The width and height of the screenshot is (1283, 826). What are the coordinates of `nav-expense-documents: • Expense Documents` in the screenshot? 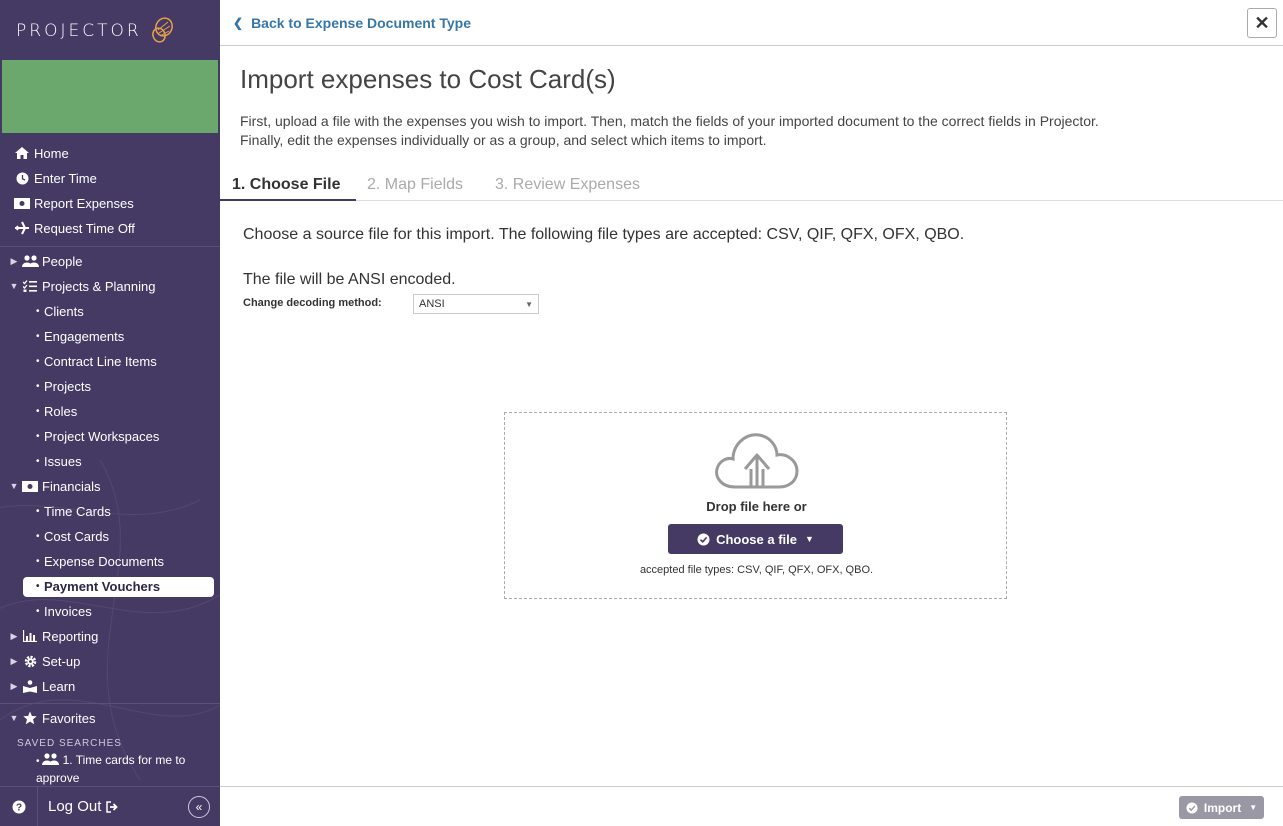 It's located at (110, 561).